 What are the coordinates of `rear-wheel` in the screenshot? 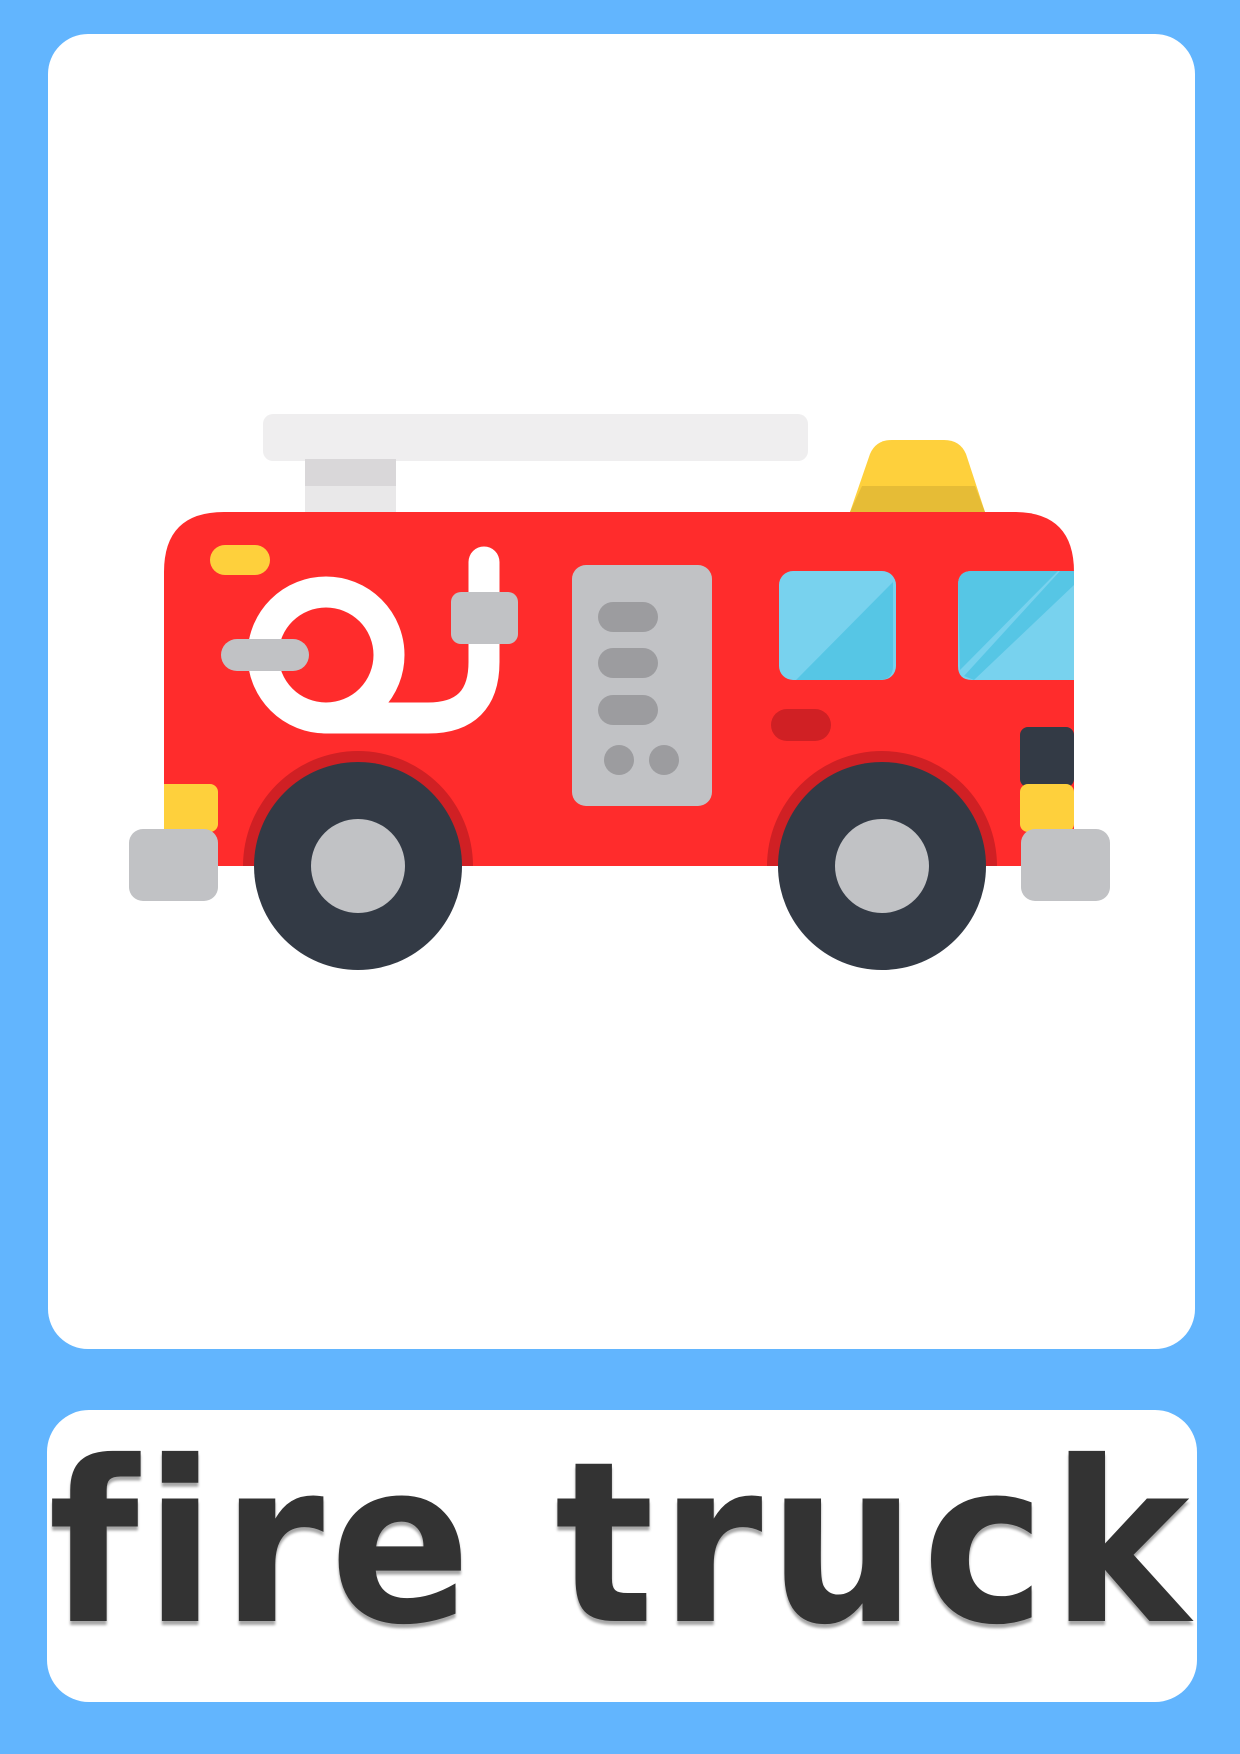 It's located at (358, 866).